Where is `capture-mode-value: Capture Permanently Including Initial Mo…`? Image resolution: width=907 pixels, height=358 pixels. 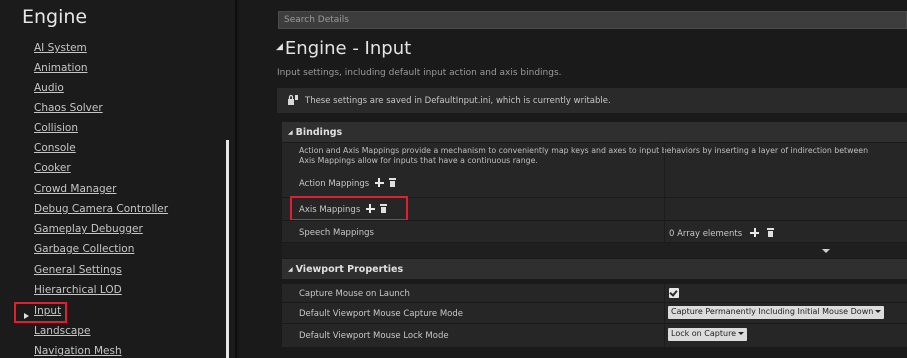 capture-mode-value: Capture Permanently Including Initial Mo… is located at coordinates (772, 311).